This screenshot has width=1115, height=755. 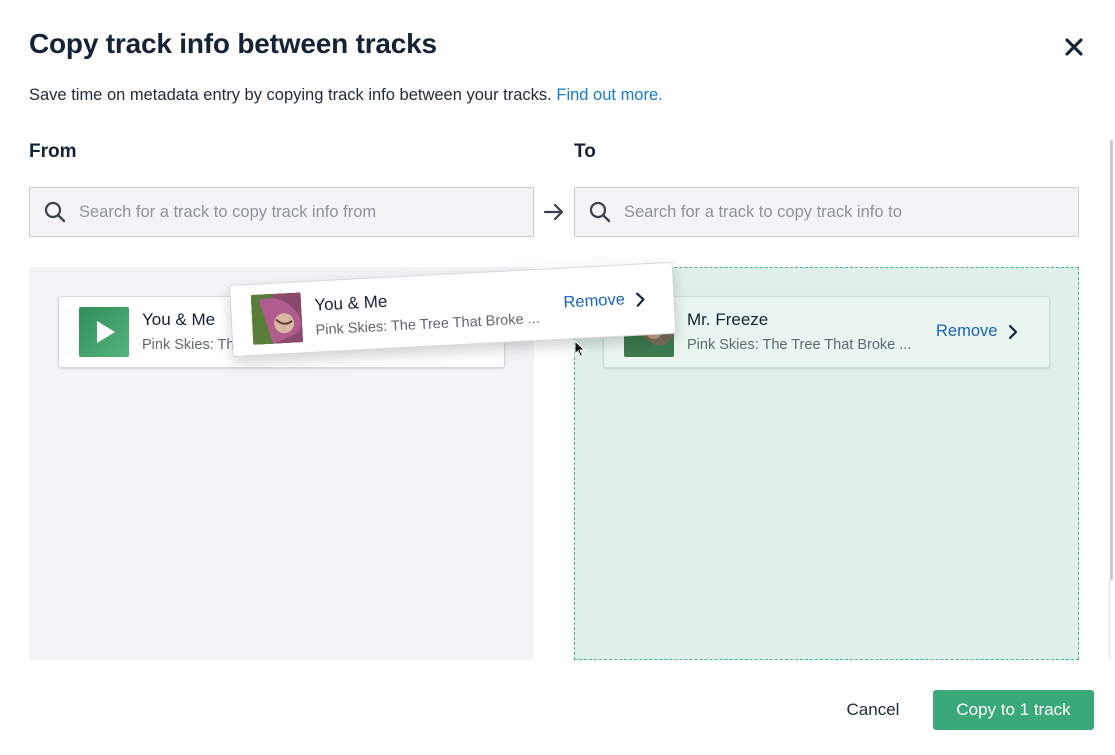 I want to click on scrollbar-thumb, so click(x=1111, y=360).